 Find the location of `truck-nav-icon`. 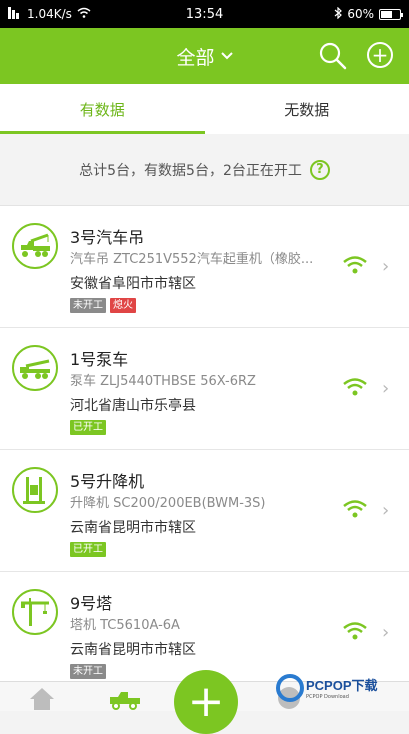

truck-nav-icon is located at coordinates (125, 700).